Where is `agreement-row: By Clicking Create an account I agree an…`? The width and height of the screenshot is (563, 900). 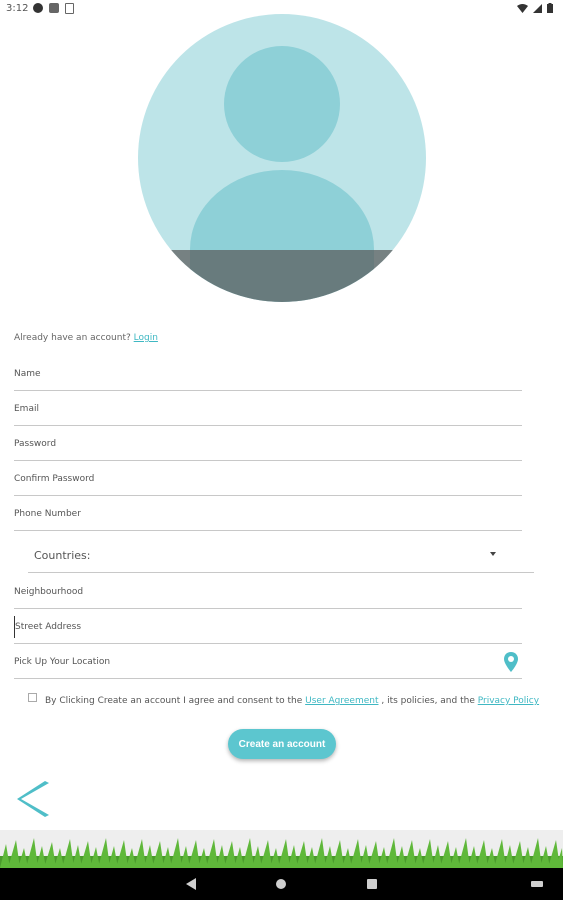
agreement-row: By Clicking Create an account I agree an… is located at coordinates (288, 702).